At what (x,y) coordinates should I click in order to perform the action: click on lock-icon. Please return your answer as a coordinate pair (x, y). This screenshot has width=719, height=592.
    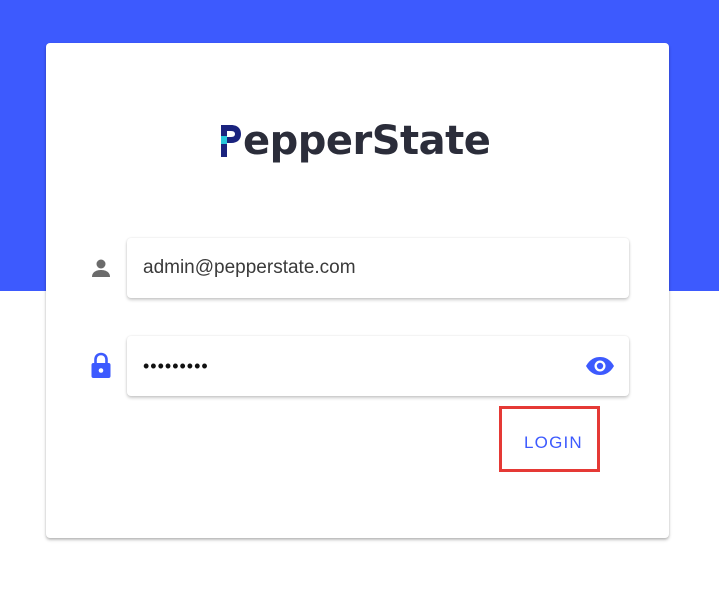
    Looking at the image, I should click on (101, 366).